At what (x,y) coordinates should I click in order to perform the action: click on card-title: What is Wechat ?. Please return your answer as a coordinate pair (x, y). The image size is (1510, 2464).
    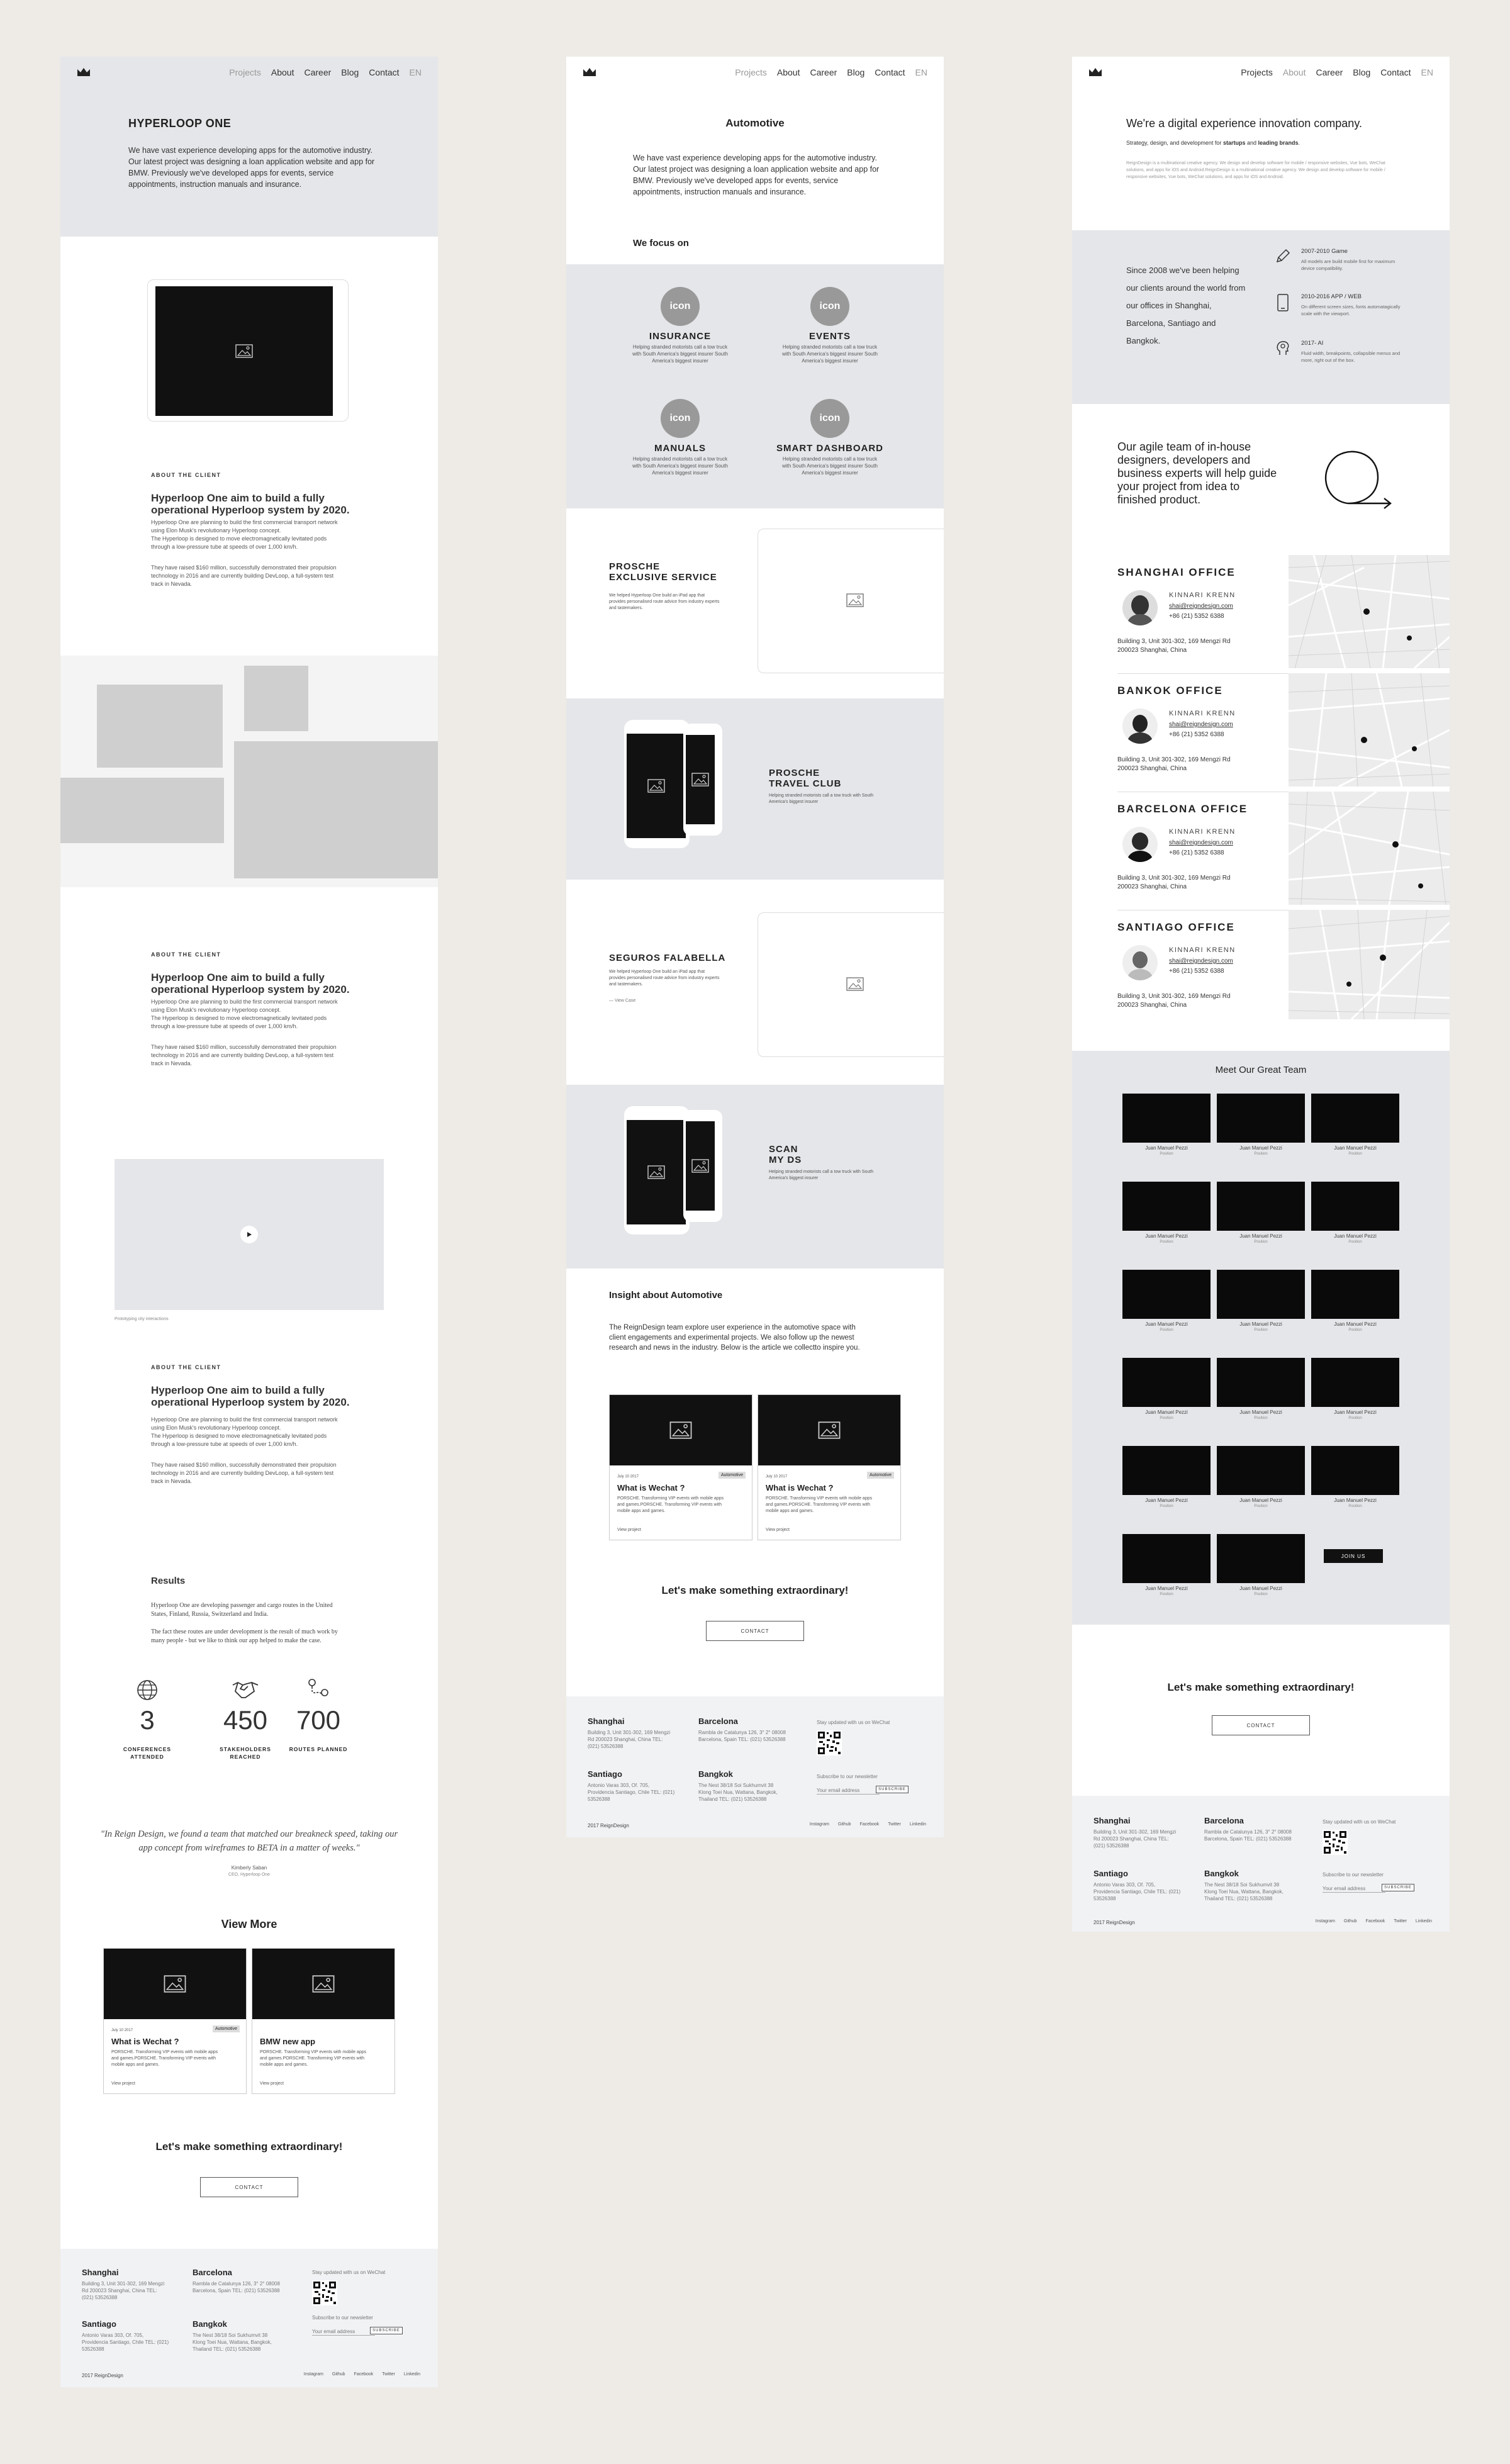
    Looking at the image, I should click on (800, 1487).